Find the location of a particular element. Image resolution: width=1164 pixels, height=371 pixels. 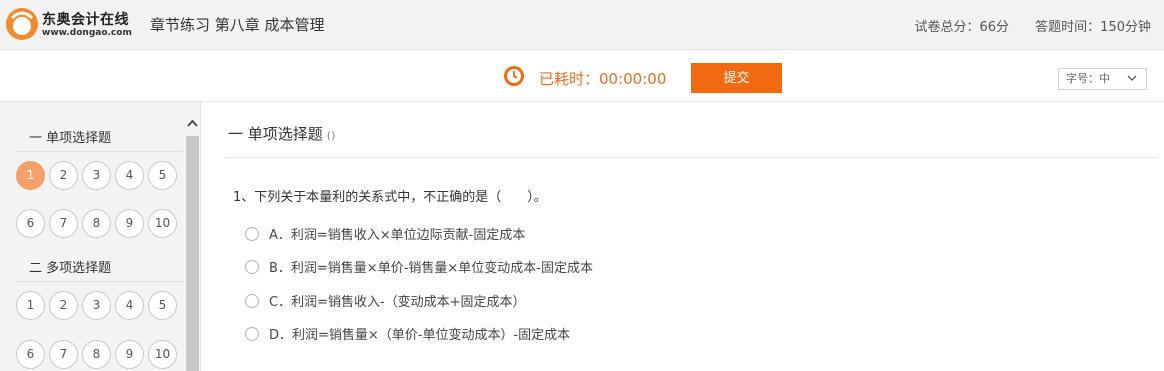

total-score: 试卷总分：66分 is located at coordinates (961, 27).